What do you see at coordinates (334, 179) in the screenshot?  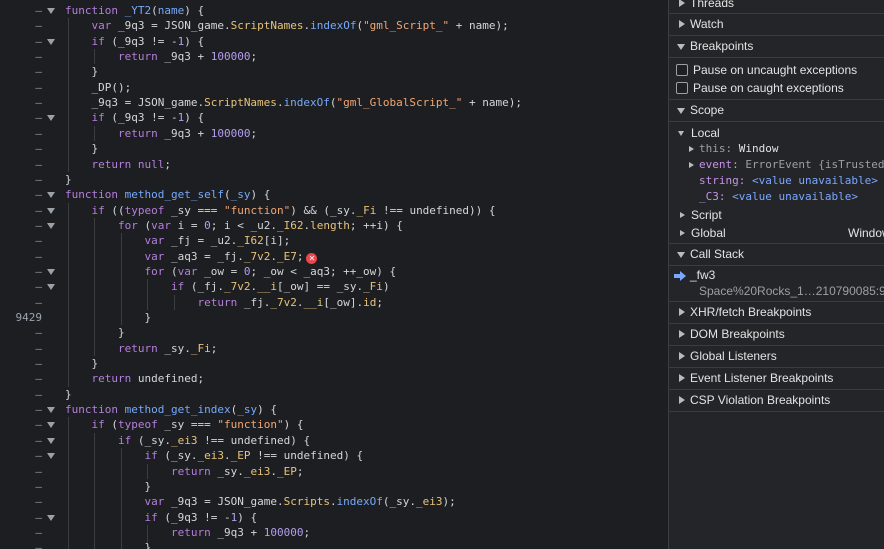 I see `code-line: –}` at bounding box center [334, 179].